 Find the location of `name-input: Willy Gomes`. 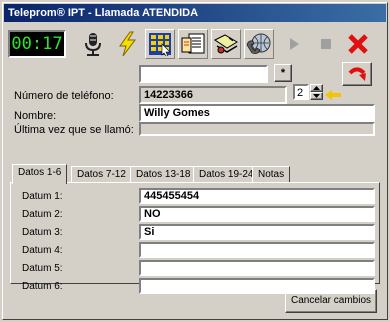

name-input: Willy Gomes is located at coordinates (257, 113).